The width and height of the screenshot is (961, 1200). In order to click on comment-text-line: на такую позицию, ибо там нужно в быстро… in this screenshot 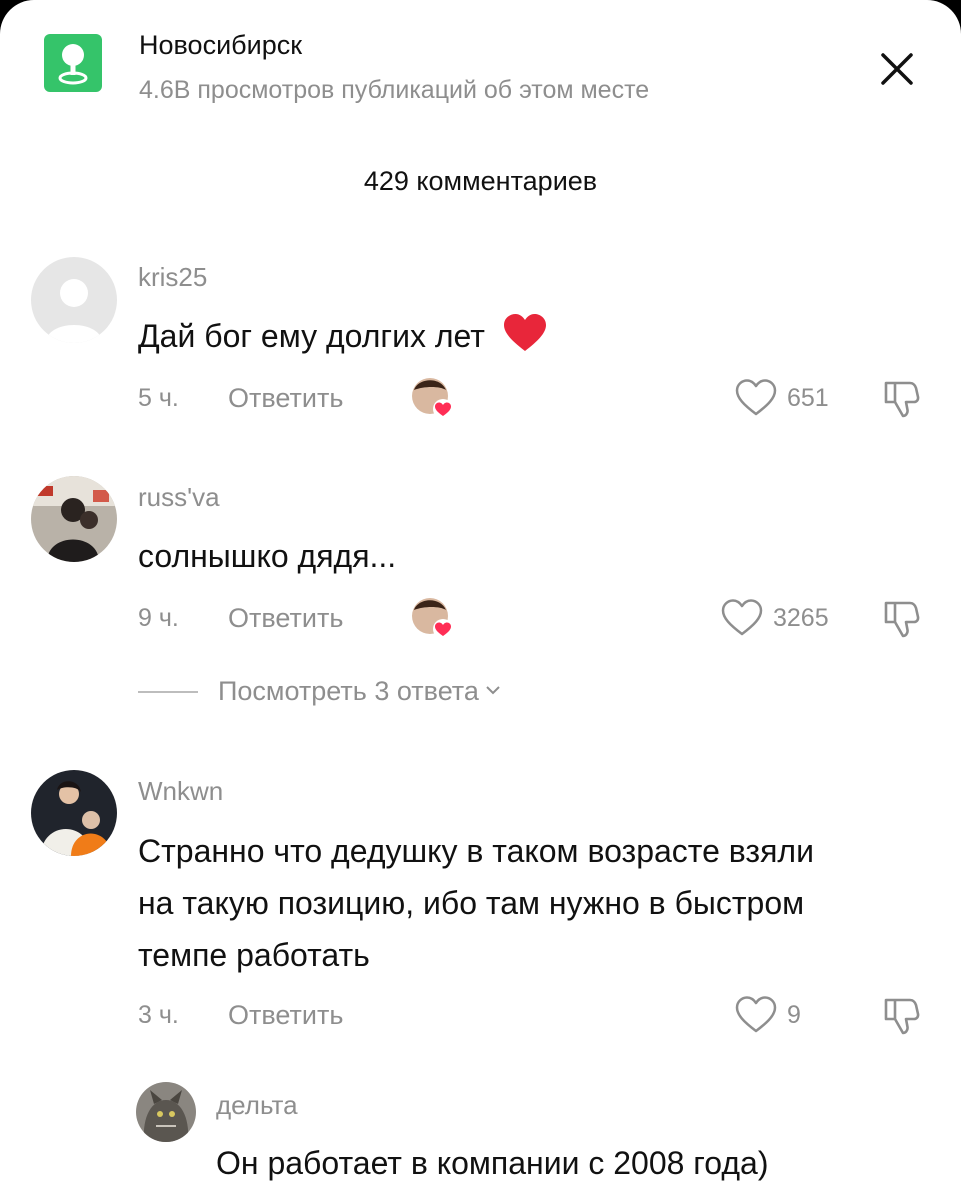, I will do `click(471, 903)`.